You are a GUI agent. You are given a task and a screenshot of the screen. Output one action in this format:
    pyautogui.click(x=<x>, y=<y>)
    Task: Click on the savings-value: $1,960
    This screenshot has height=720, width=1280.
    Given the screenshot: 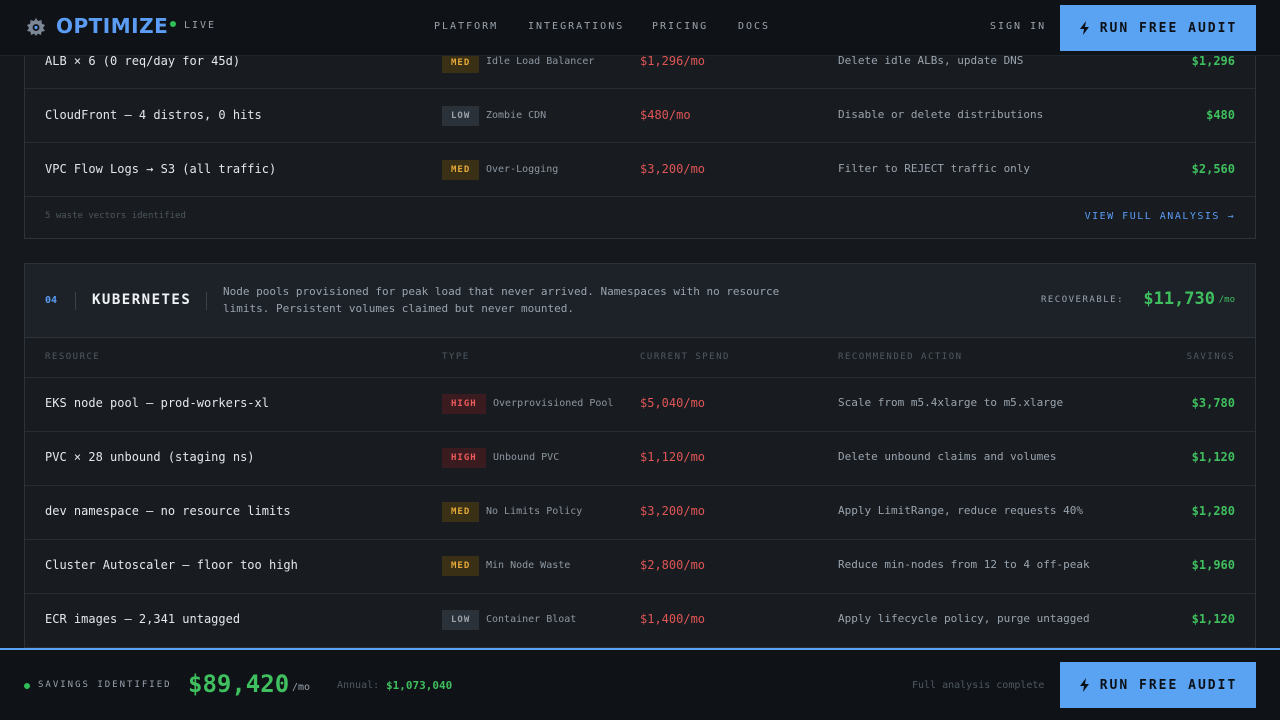 What is the action you would take?
    pyautogui.click(x=1213, y=565)
    